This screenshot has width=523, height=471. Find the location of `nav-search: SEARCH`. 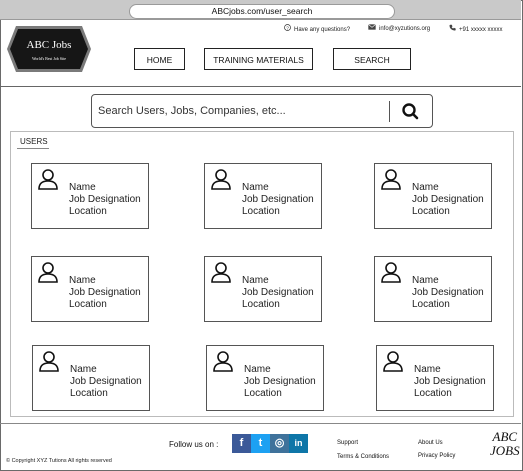

nav-search: SEARCH is located at coordinates (372, 59).